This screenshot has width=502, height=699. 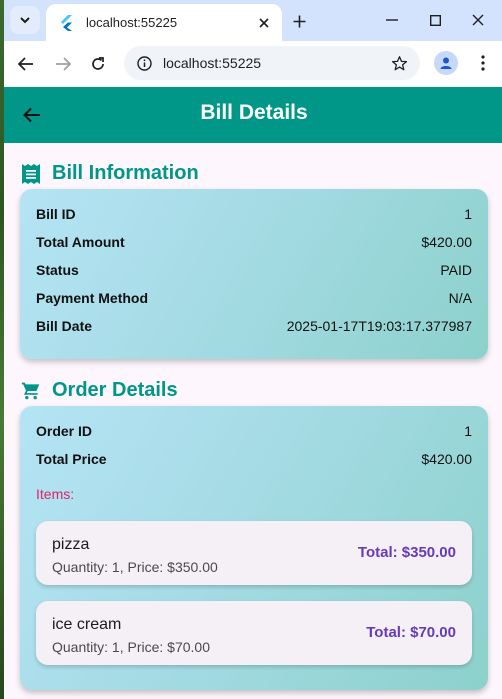 I want to click on tab-strip: localhost:55225, so click(x=253, y=20).